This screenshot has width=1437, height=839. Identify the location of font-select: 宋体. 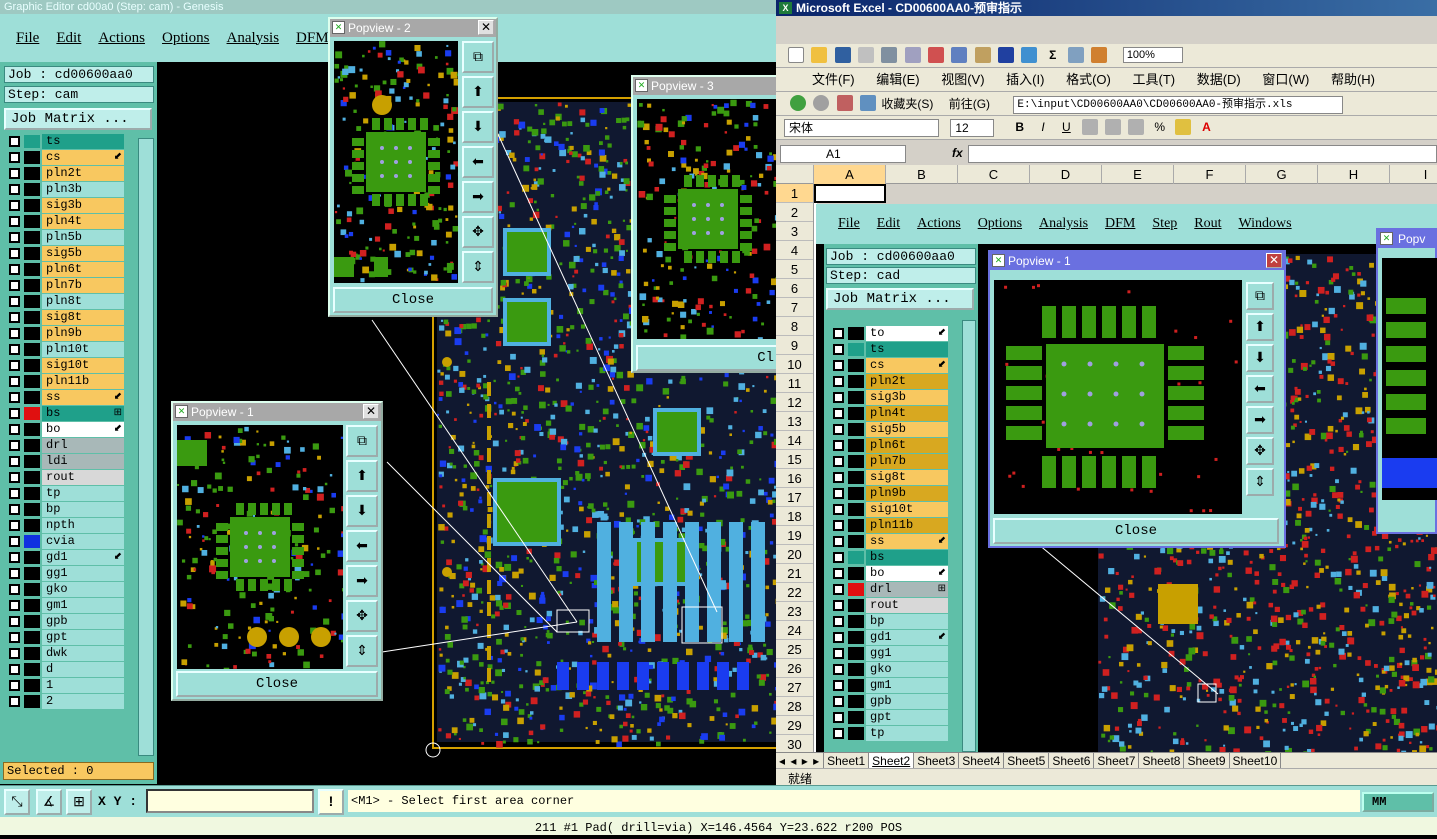
(861, 128).